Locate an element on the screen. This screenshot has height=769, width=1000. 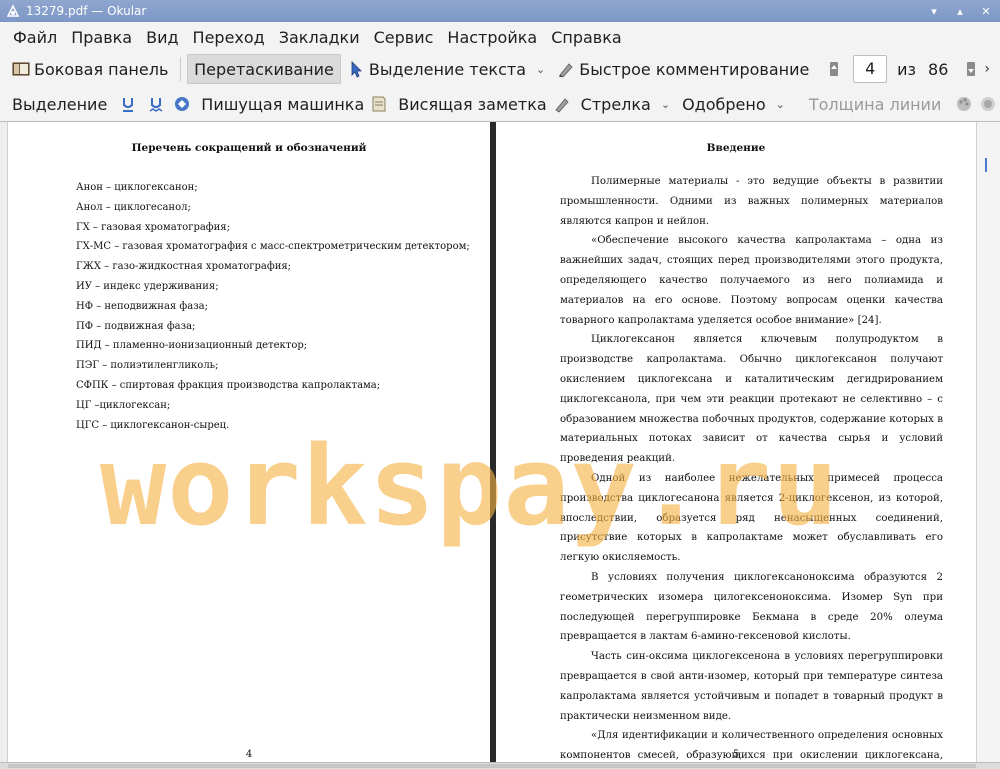
menu-edit: Правка is located at coordinates (101, 37).